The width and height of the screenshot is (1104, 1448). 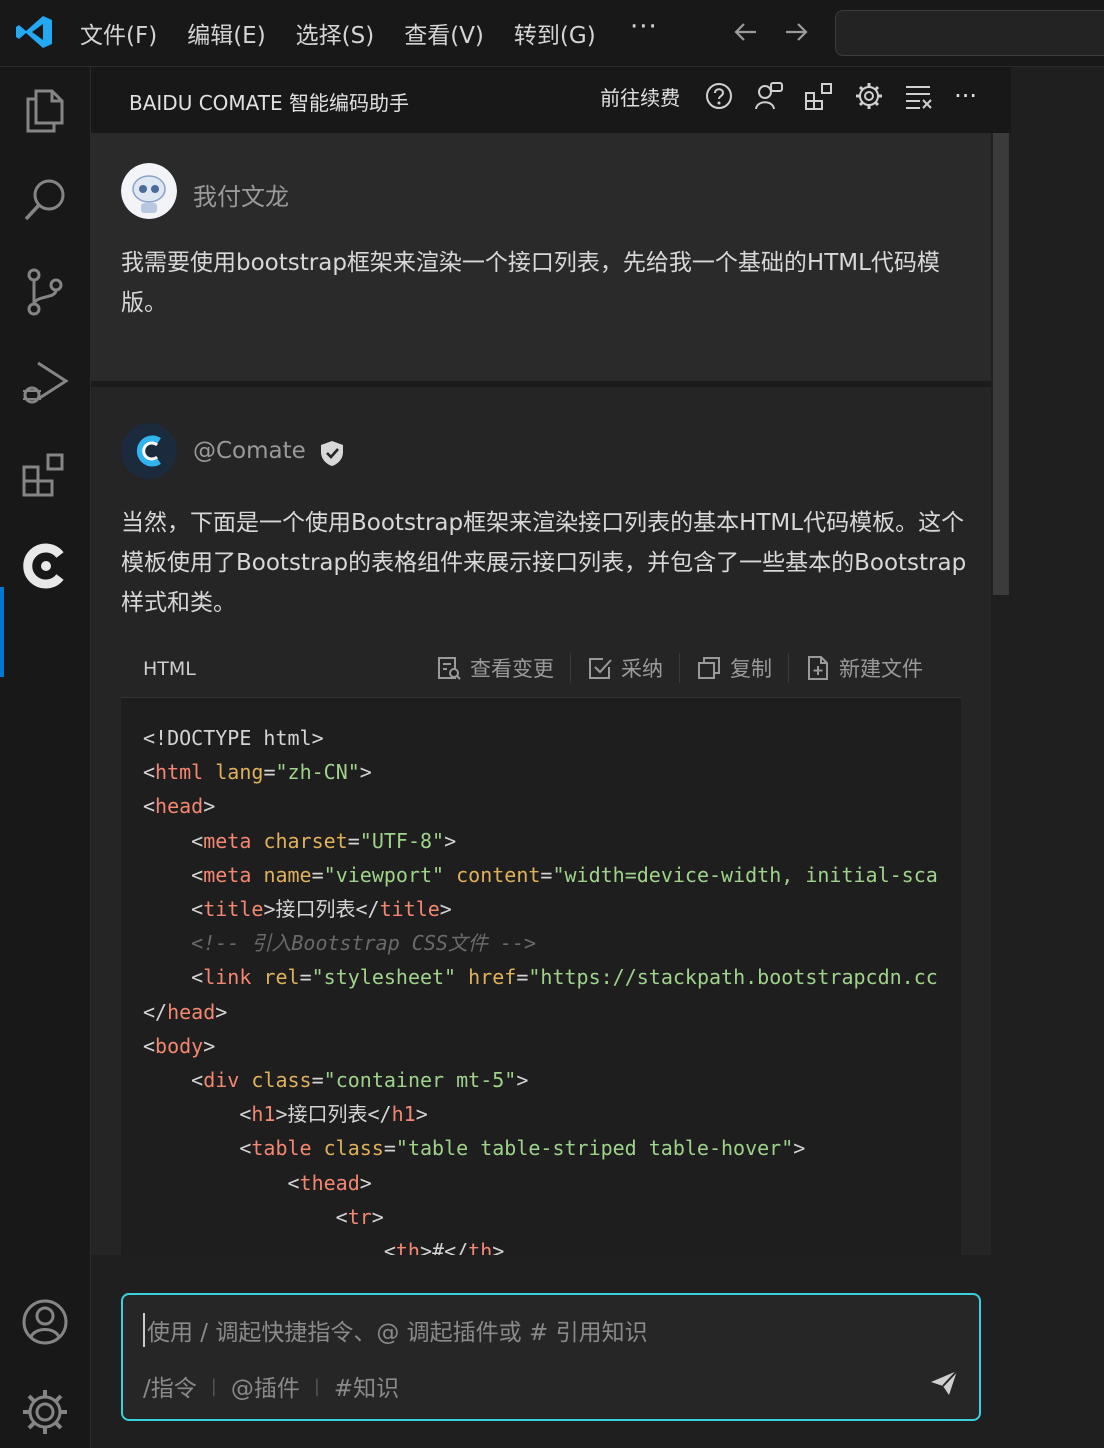 What do you see at coordinates (1001, 364) in the screenshot?
I see `scrollbar-thumb` at bounding box center [1001, 364].